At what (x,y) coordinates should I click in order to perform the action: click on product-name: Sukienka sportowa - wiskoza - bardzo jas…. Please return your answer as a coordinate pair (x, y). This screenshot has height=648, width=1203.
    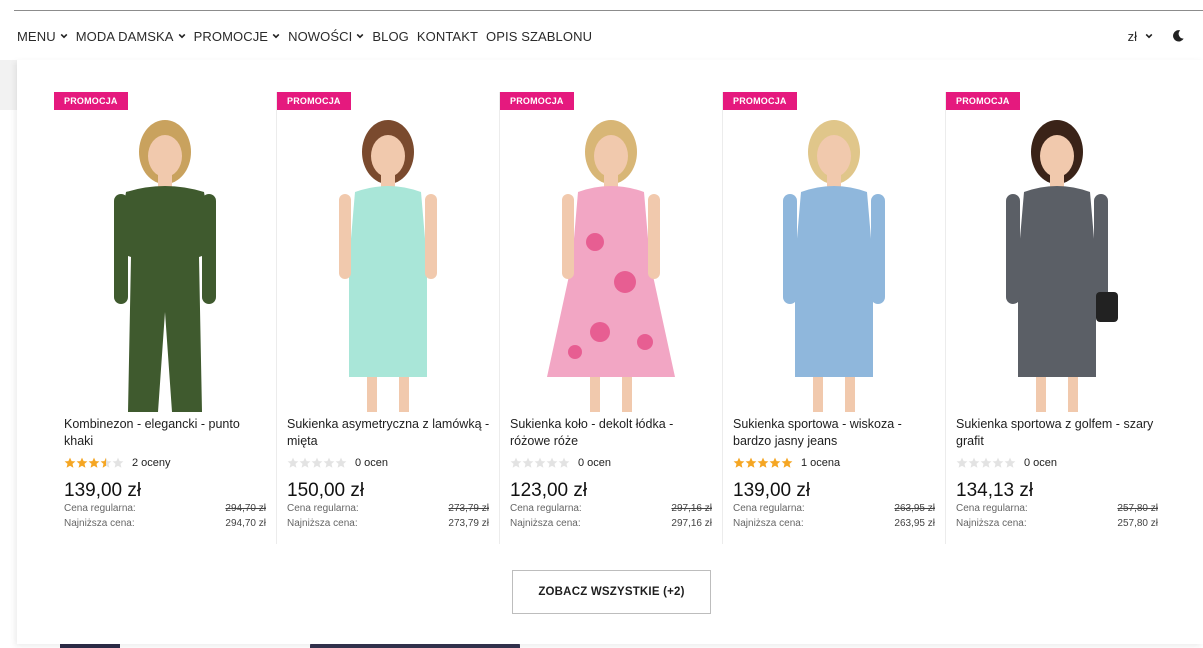
    Looking at the image, I should click on (835, 433).